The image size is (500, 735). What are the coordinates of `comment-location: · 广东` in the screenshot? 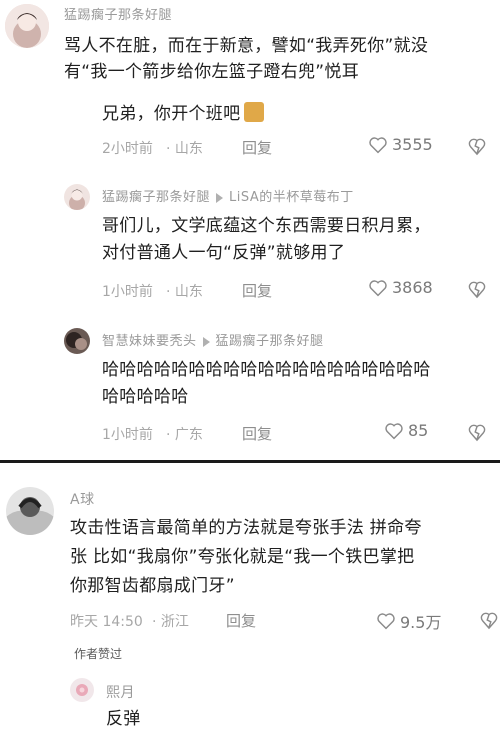 It's located at (184, 435).